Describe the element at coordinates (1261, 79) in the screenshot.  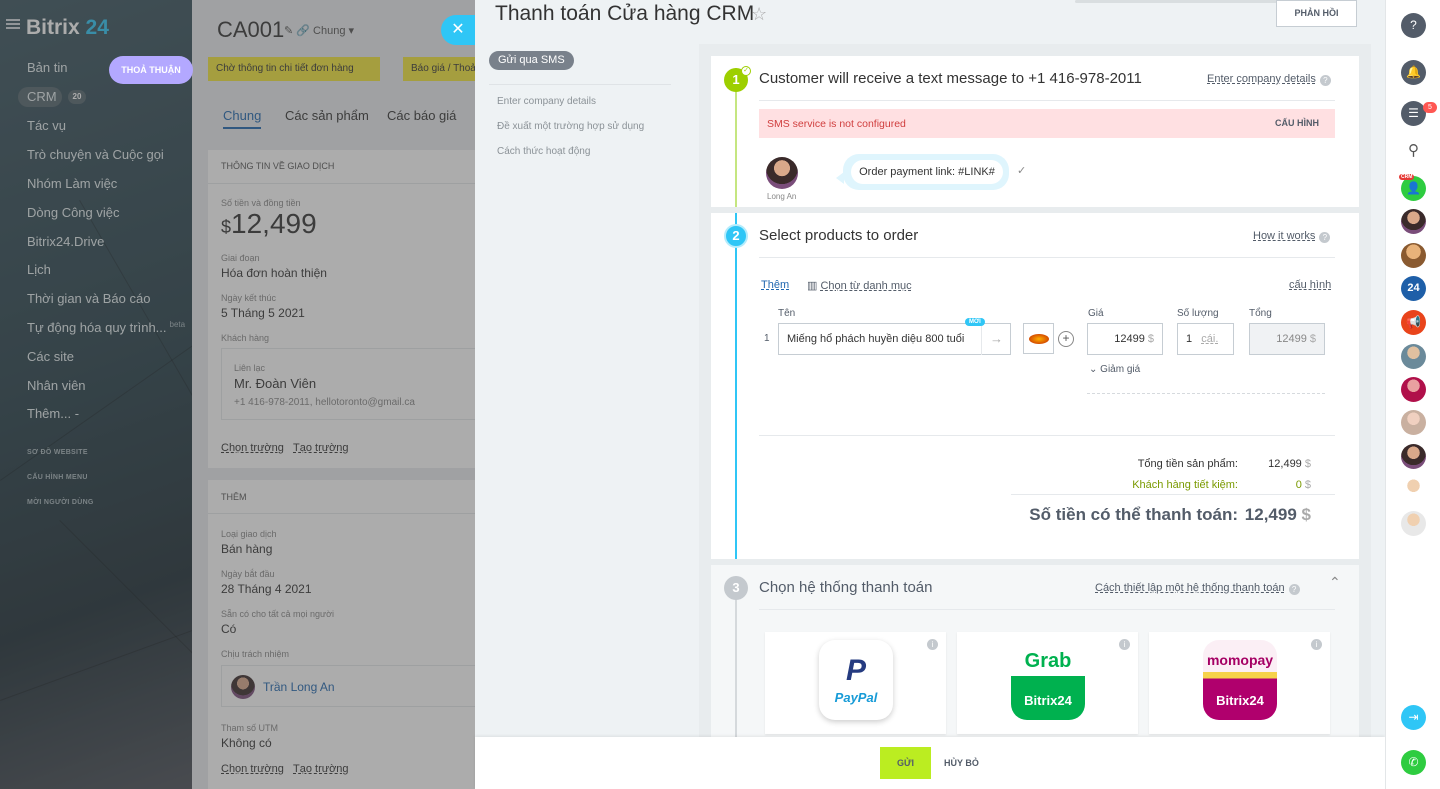
I see `enter-company-details-label: Enter company details` at that location.